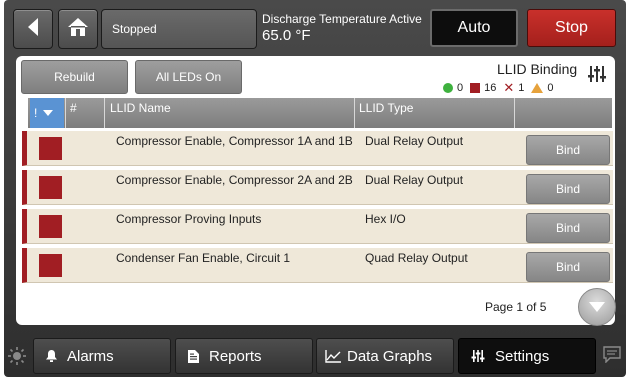  I want to click on home-icon, so click(78, 29).